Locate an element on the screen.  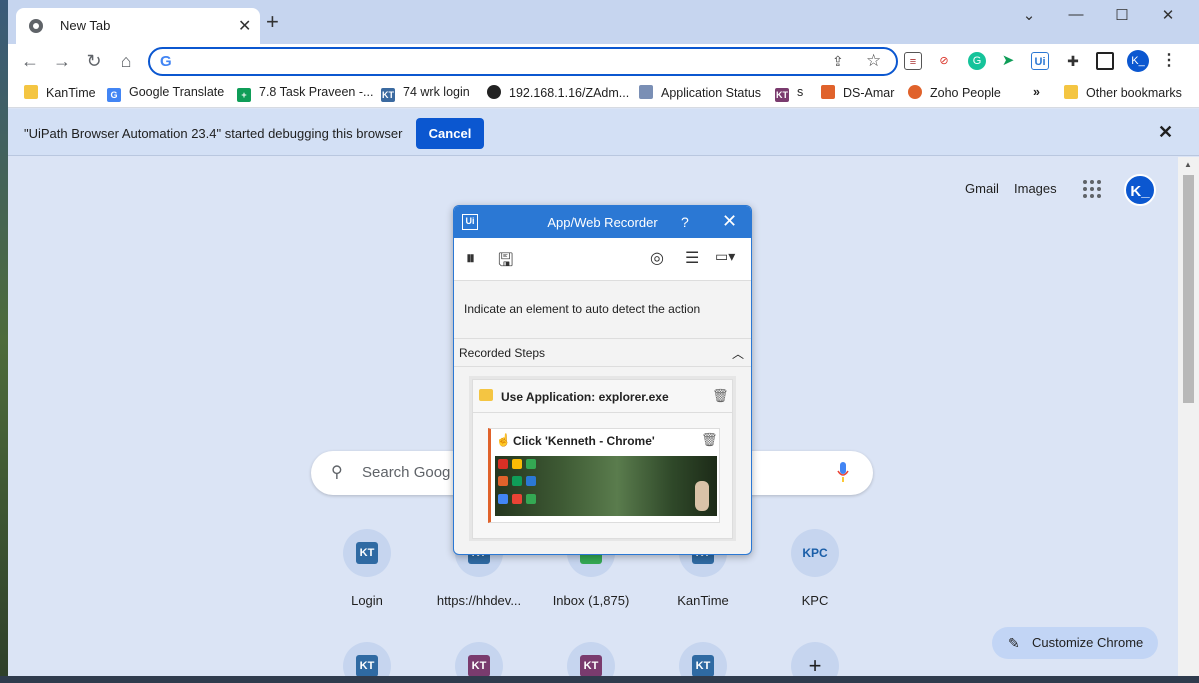
extension-colorzilla-icon: ⊘ is located at coordinates (944, 61).